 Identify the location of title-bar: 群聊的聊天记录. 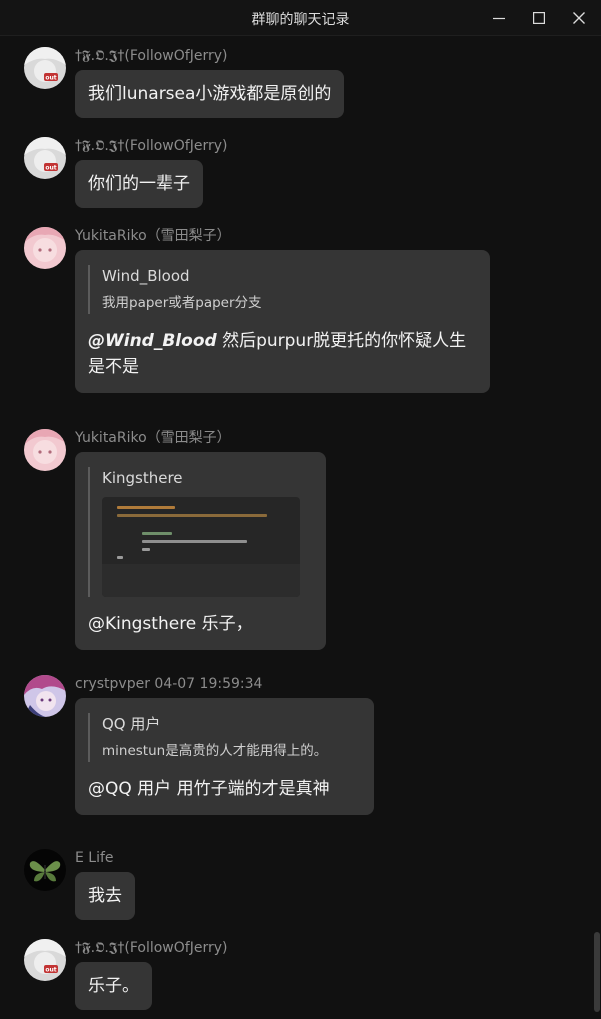
(300, 18).